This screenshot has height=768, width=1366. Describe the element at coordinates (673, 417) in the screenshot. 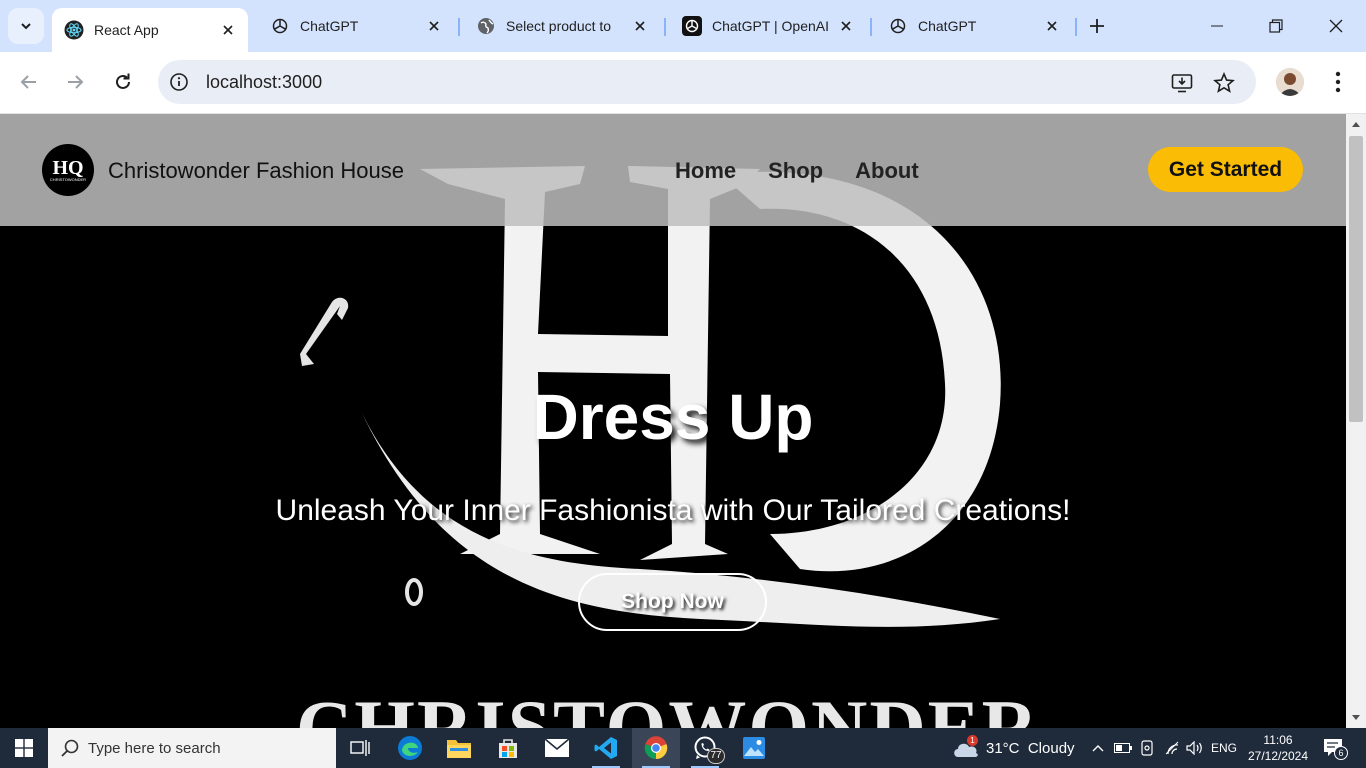

I see `hero-title: Dress Up` at that location.